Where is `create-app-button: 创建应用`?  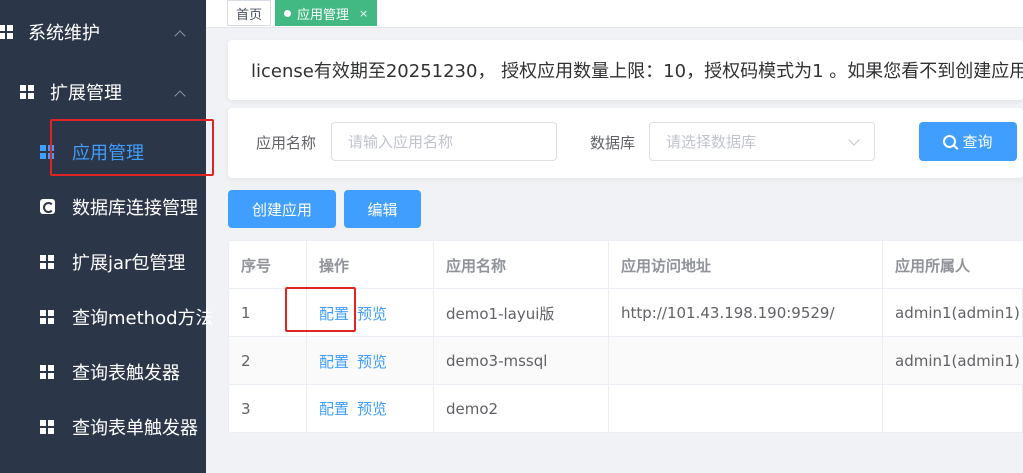
create-app-button: 创建应用 is located at coordinates (282, 209).